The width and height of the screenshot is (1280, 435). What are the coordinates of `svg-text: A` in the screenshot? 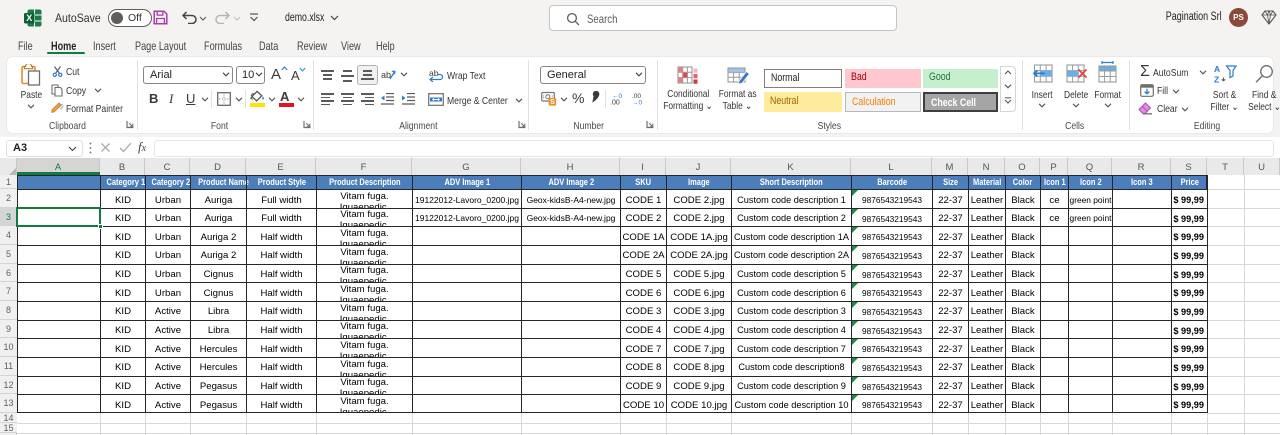 It's located at (1217, 69).